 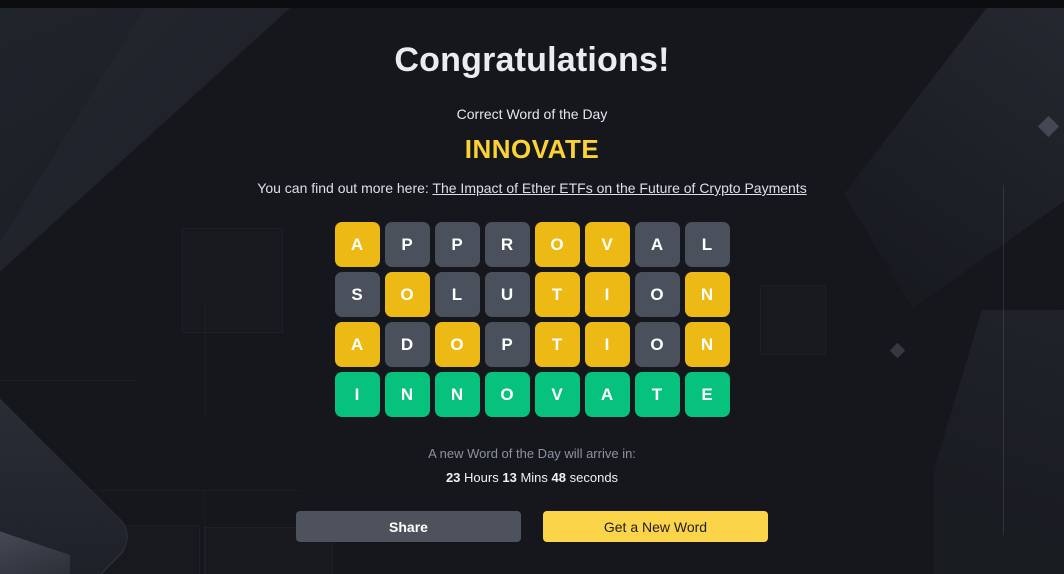 I want to click on word-of-the-day-label: Correct Word of the Day, so click(x=532, y=114).